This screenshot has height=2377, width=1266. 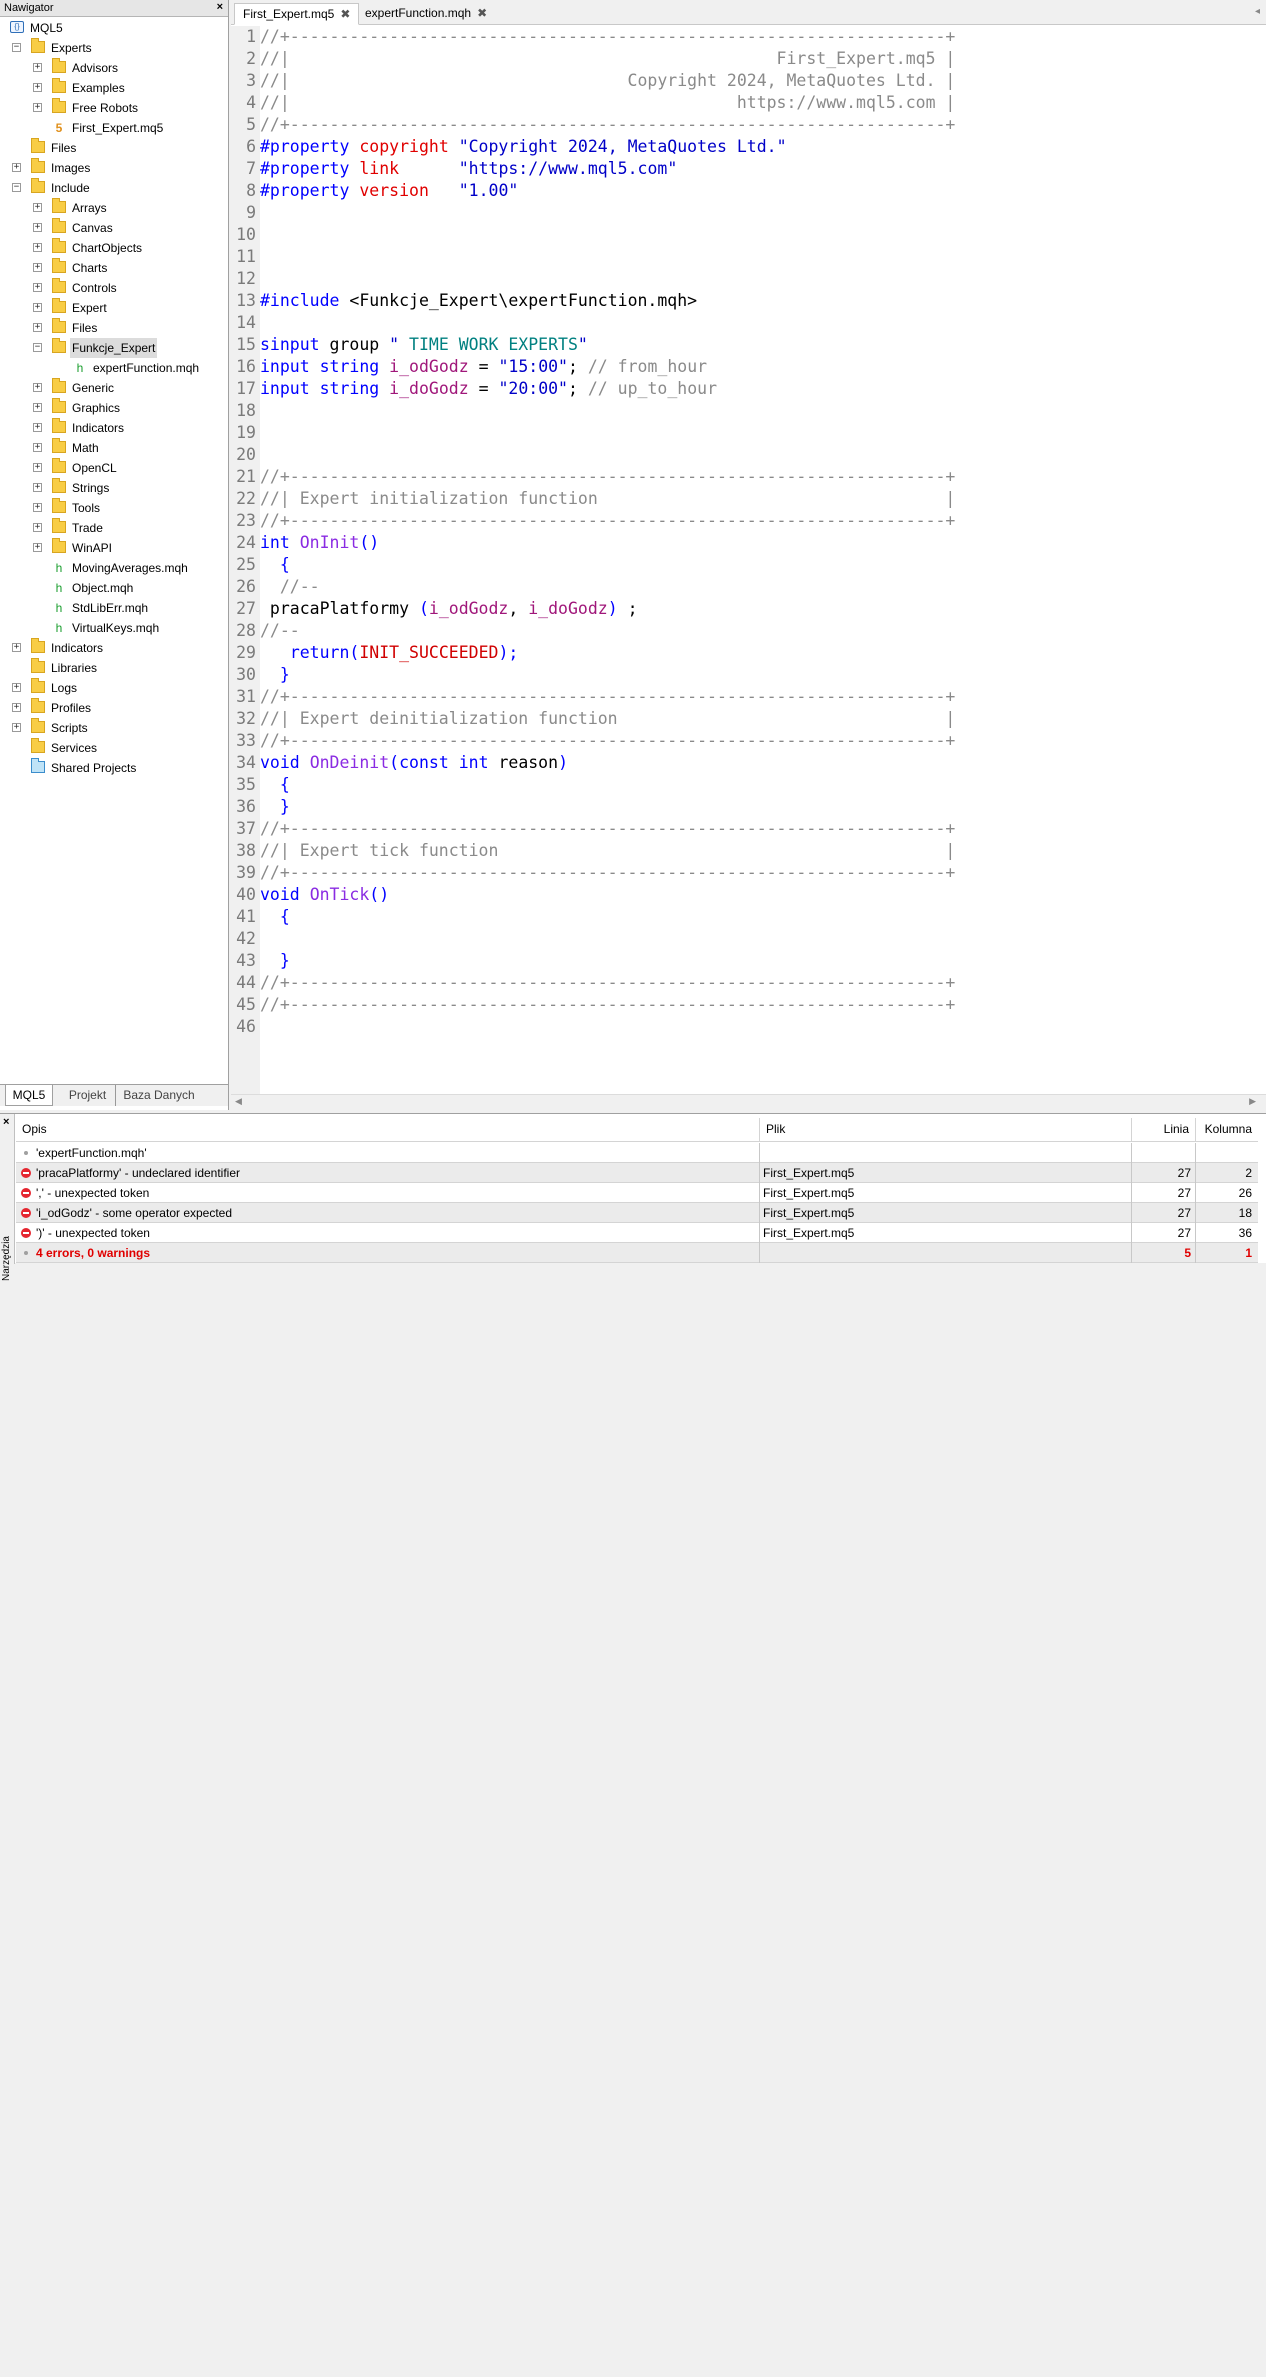 I want to click on tree-item: − Funkcje_Expert, so click(x=114, y=348).